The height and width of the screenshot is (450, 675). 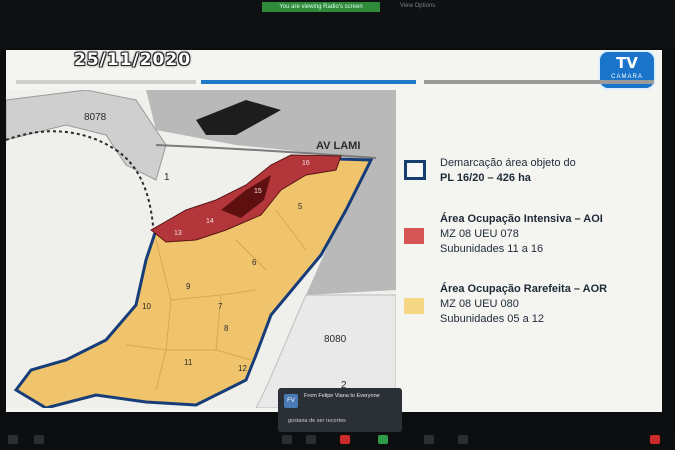 What do you see at coordinates (210, 221) in the screenshot?
I see `parcel-label-14: 14` at bounding box center [210, 221].